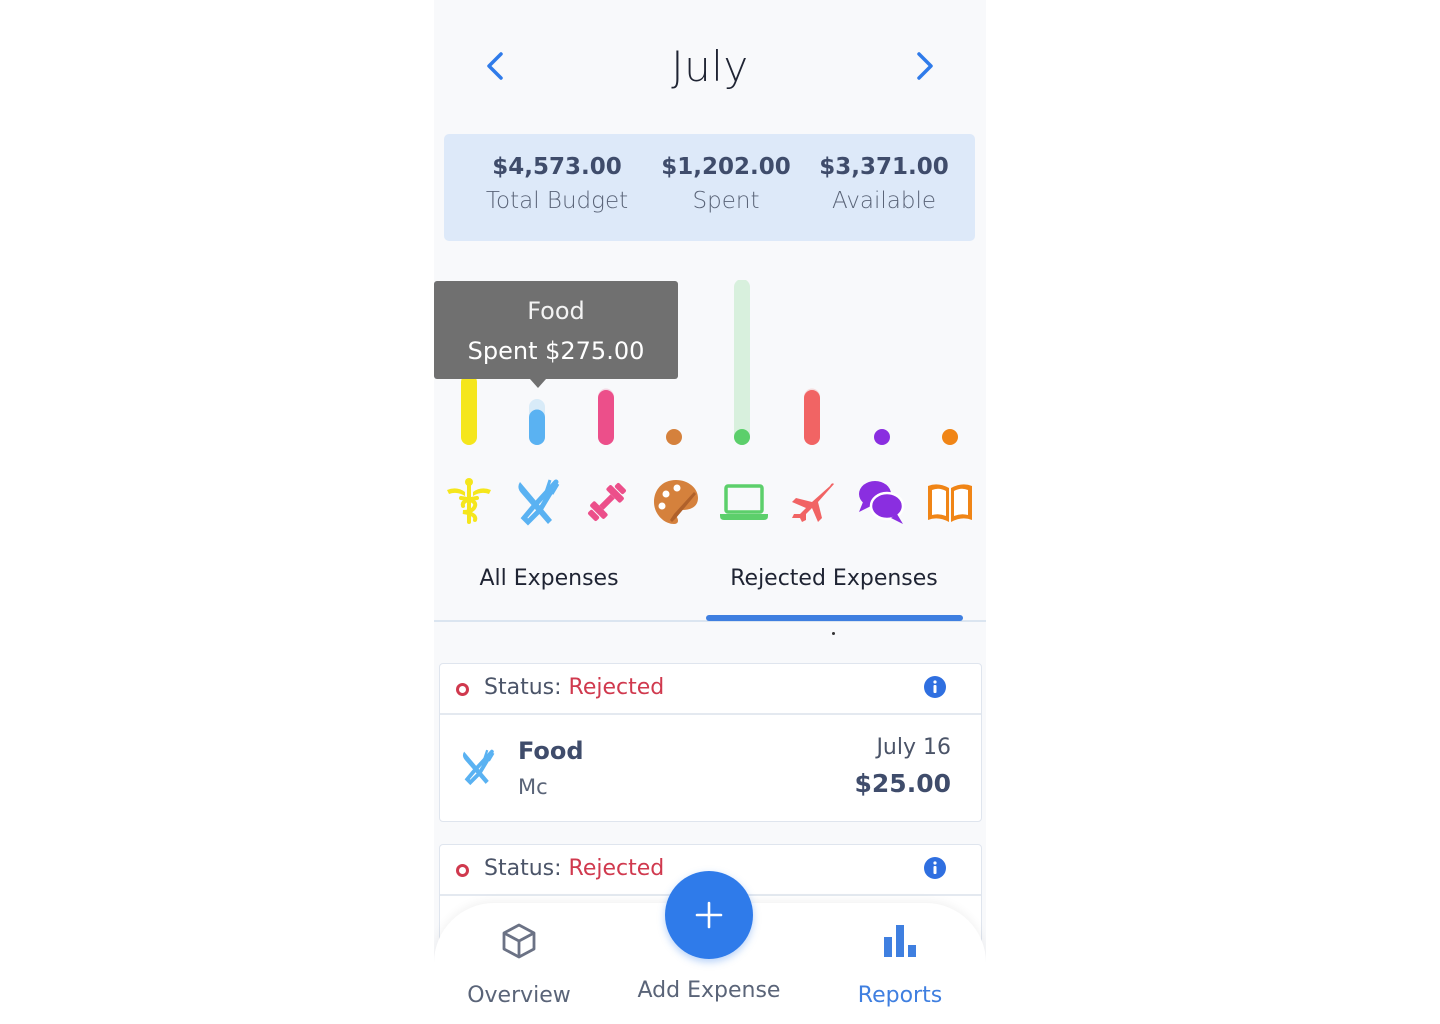  I want to click on tooltip-spent: Spent $275.00, so click(556, 351).